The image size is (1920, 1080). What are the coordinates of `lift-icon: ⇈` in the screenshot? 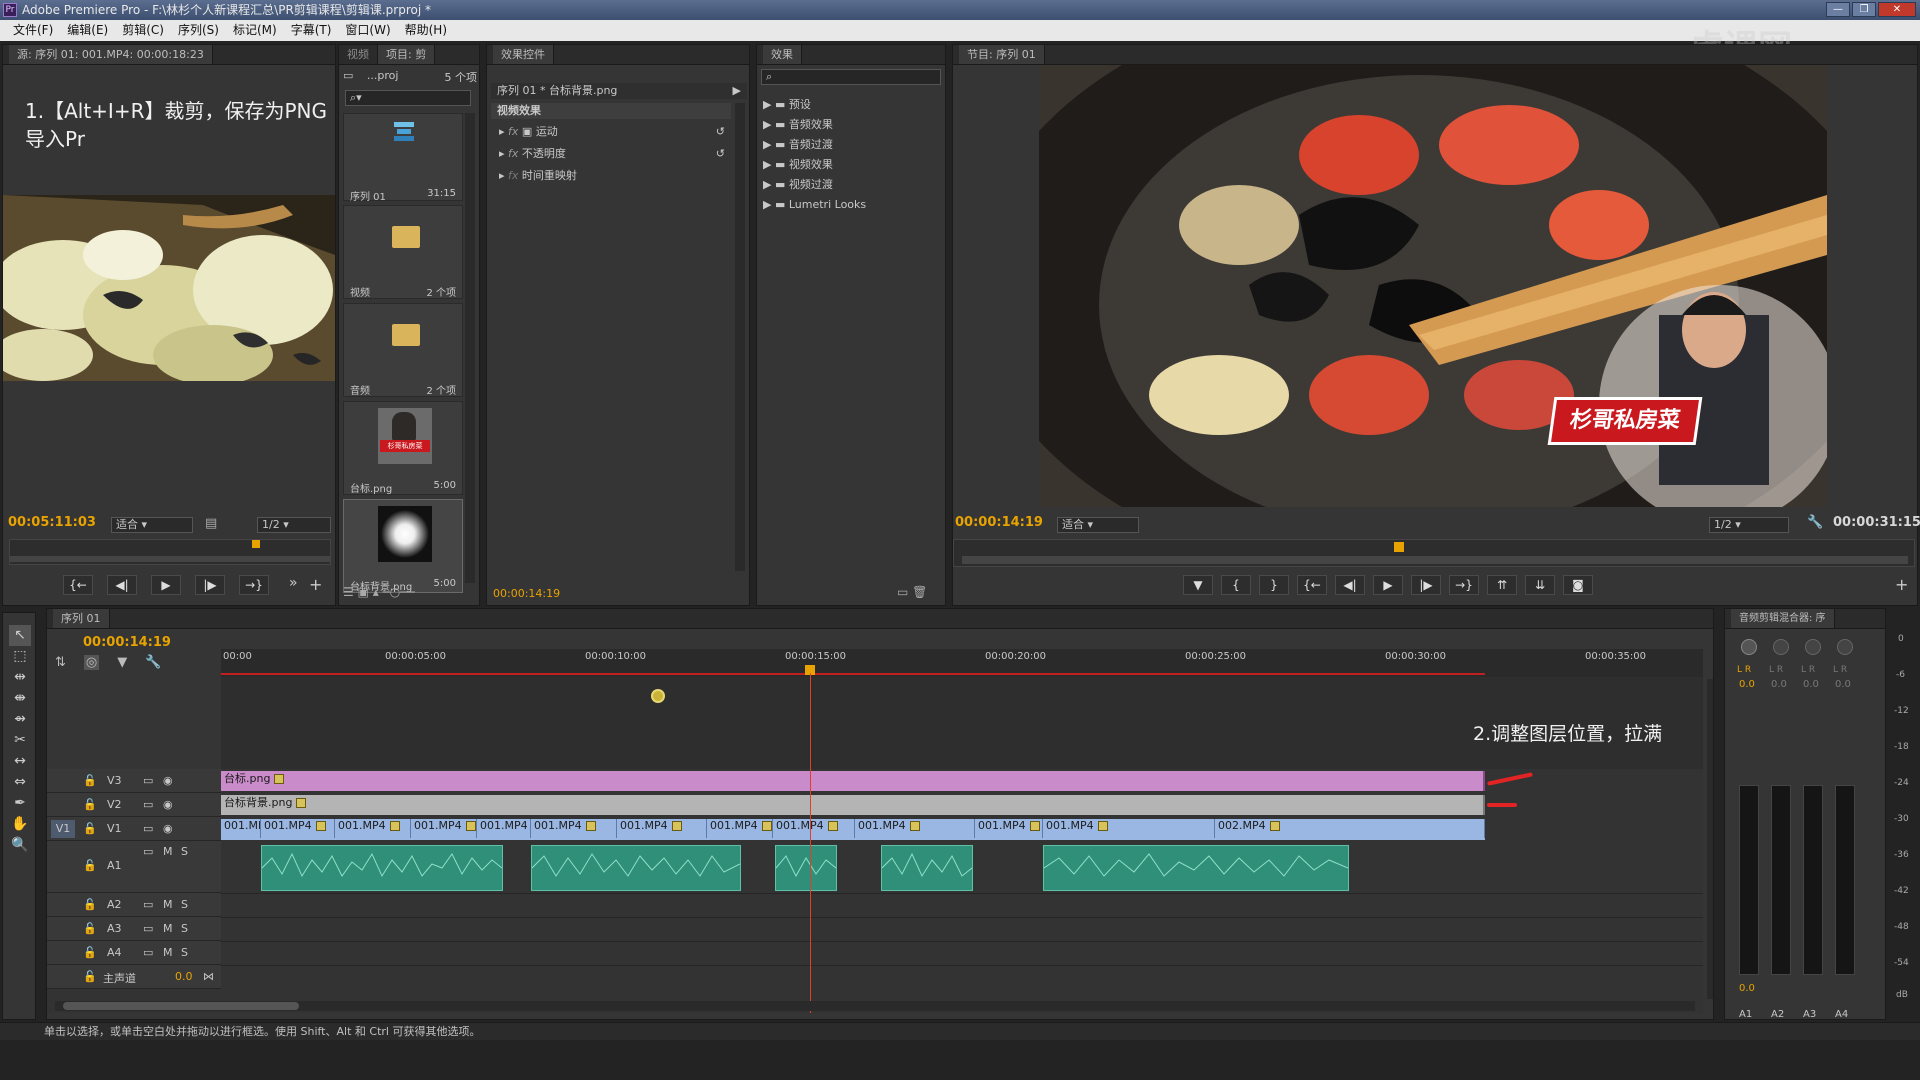 It's located at (1502, 585).